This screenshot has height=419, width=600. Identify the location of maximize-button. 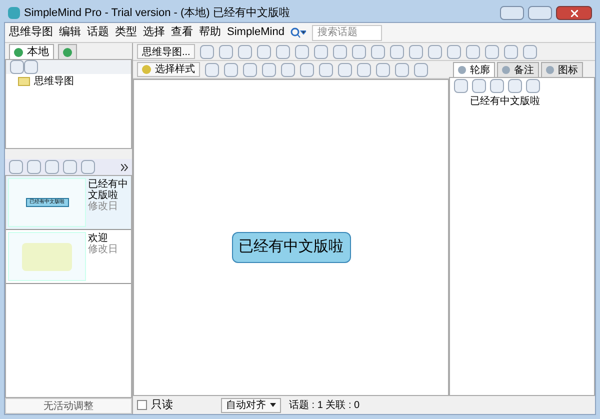
(540, 13).